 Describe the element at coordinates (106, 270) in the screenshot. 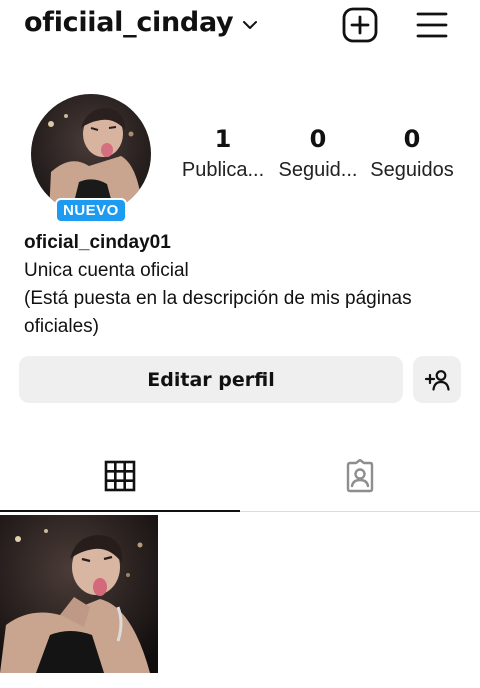

I see `bio-line: Unica cuenta oficial` at that location.